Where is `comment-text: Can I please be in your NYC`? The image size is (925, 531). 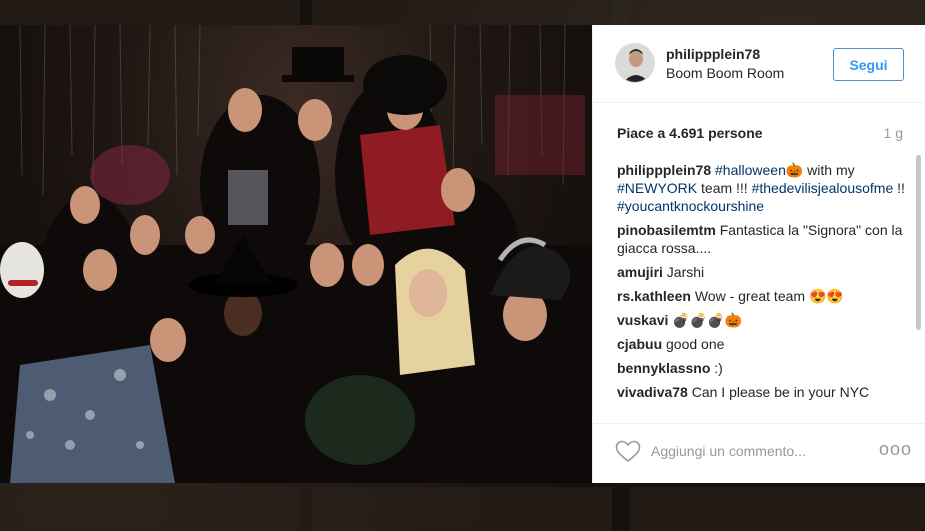 comment-text: Can I please be in your NYC is located at coordinates (780, 392).